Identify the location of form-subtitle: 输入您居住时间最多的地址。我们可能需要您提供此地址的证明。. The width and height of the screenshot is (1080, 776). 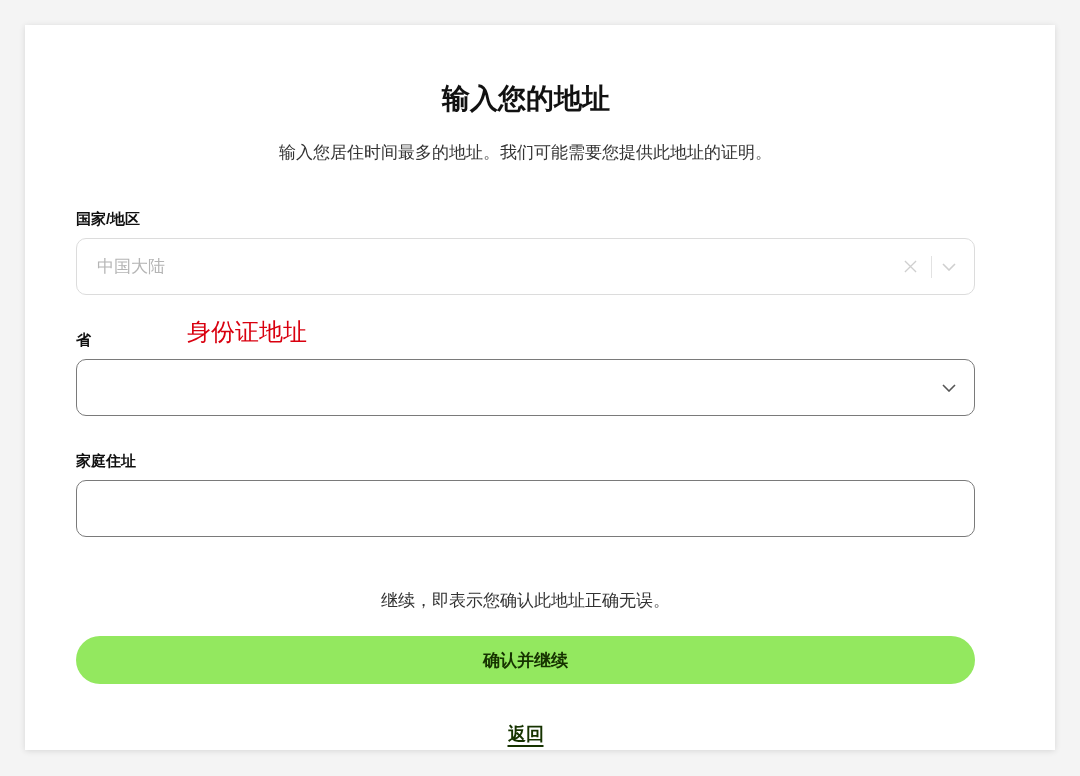
(525, 153).